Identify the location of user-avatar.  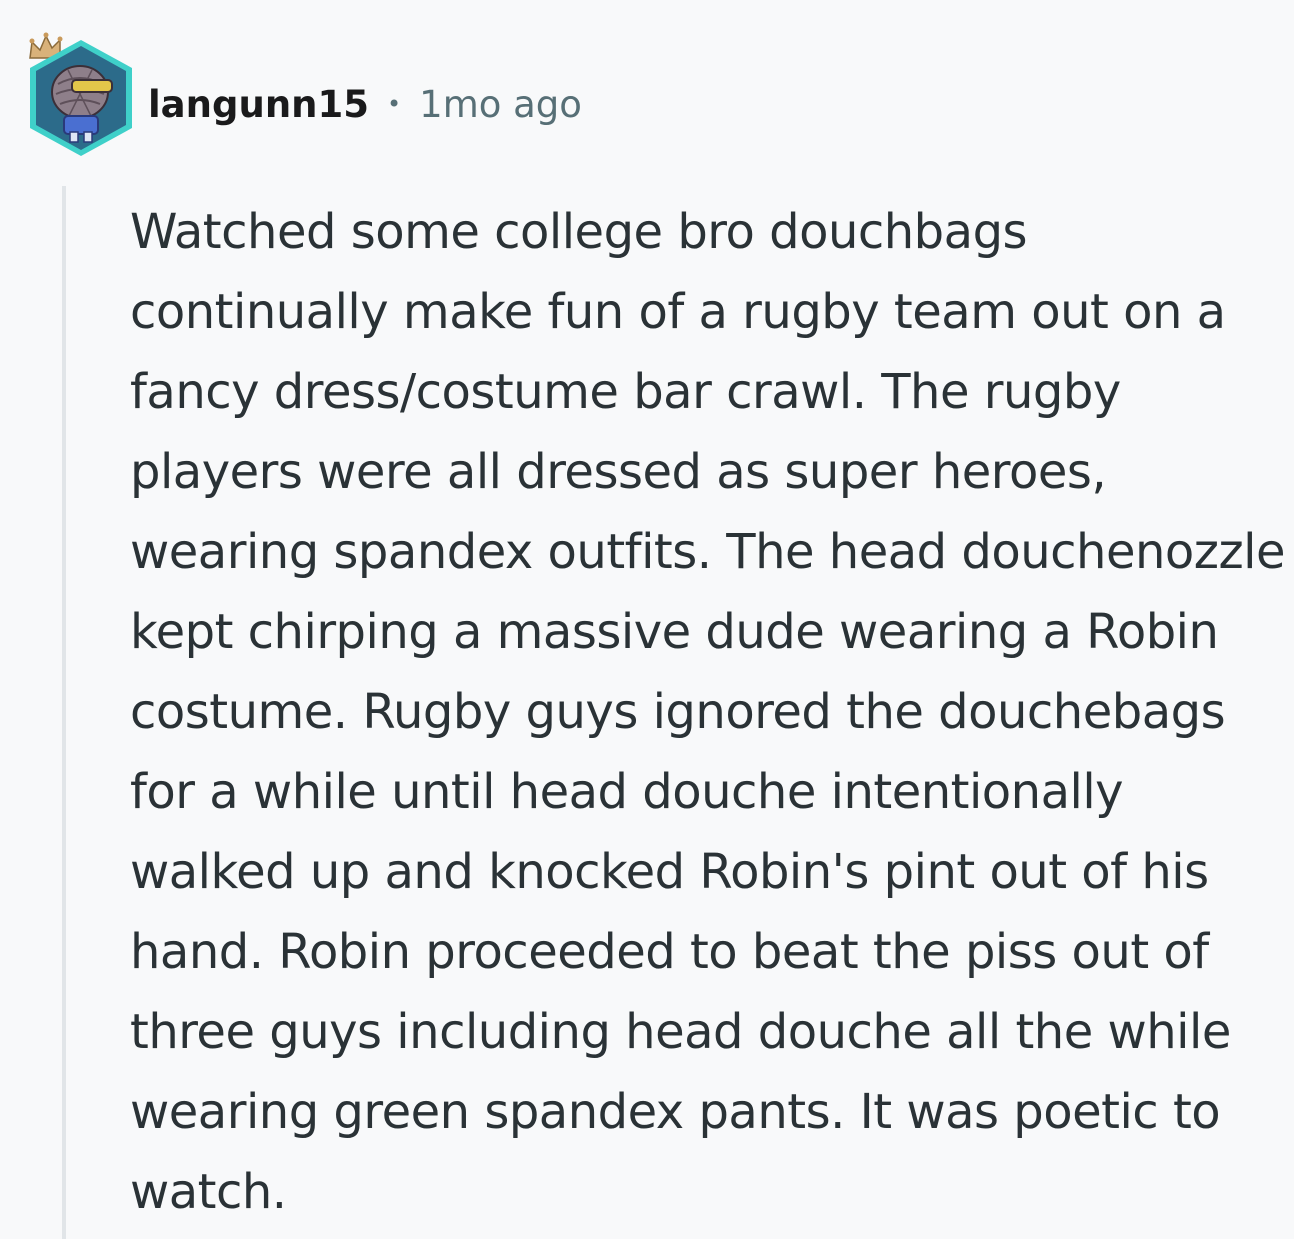
(81, 93).